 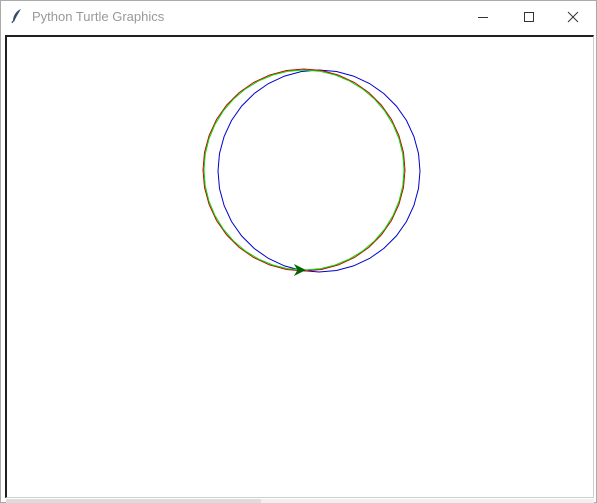 I want to click on maximize-icon, so click(x=529, y=16).